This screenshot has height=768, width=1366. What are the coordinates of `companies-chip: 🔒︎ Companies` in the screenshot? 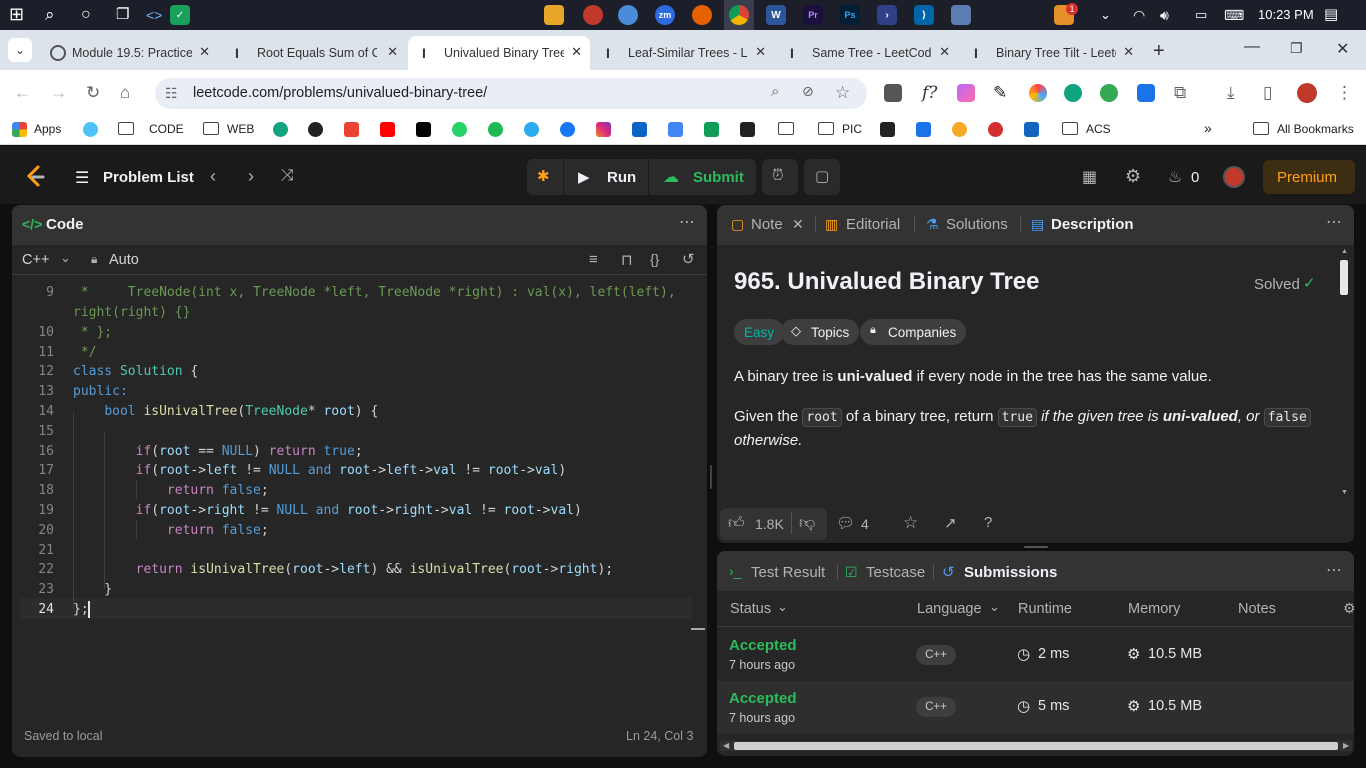 It's located at (913, 332).